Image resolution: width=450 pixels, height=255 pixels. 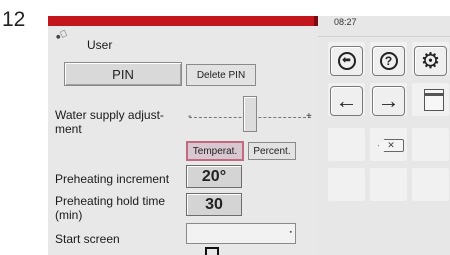 I want to click on percent-mode-button: Percent., so click(x=272, y=151).